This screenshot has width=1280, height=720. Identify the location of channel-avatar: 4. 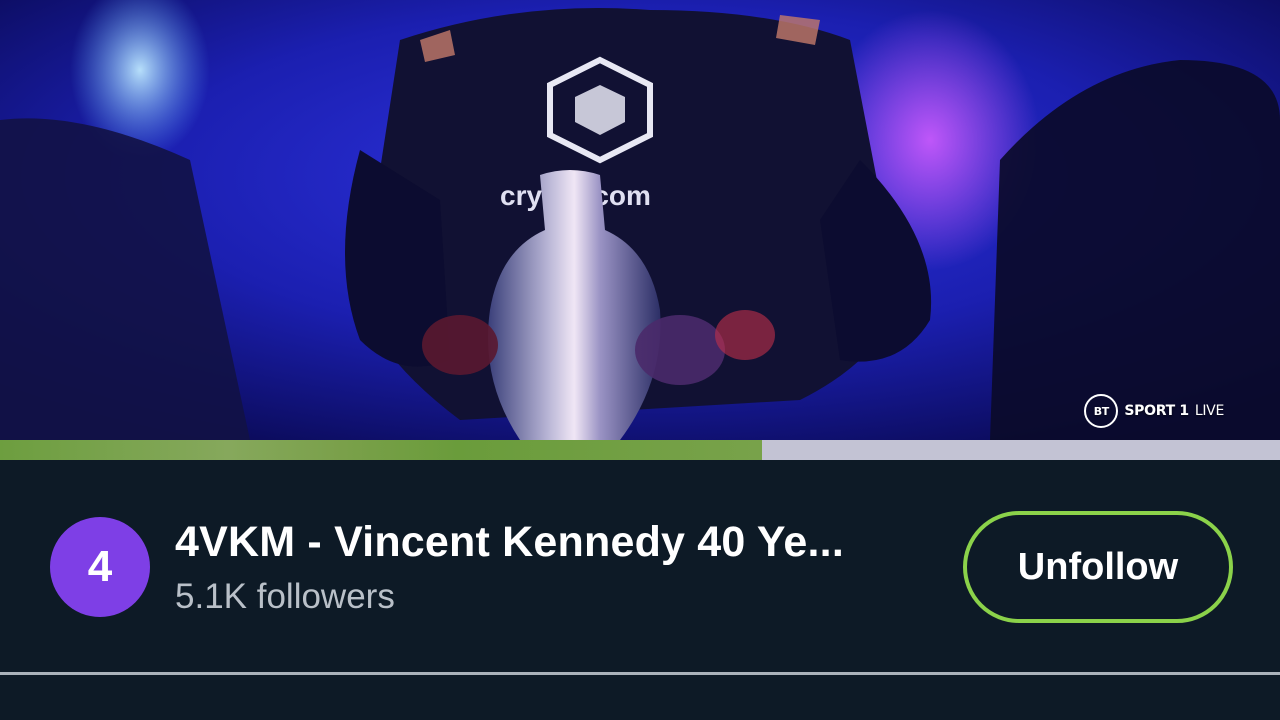
(100, 567).